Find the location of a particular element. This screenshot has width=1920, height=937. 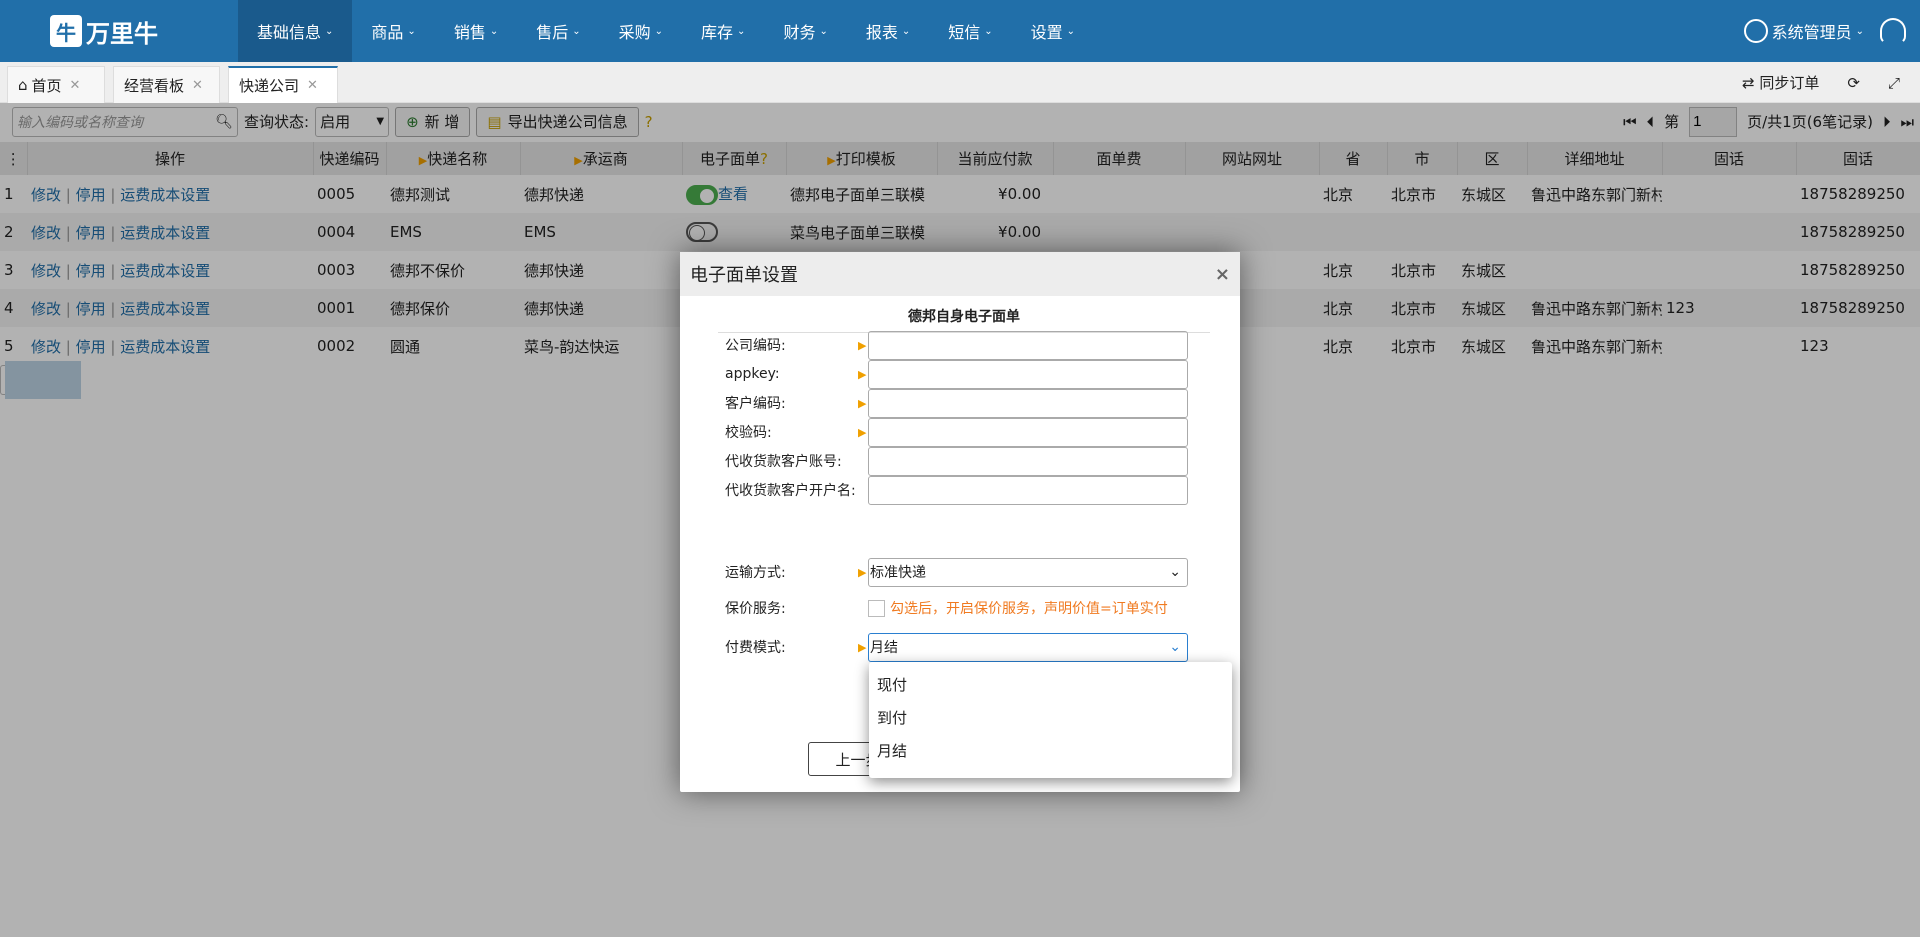

insurance-checkbox is located at coordinates (876, 608).